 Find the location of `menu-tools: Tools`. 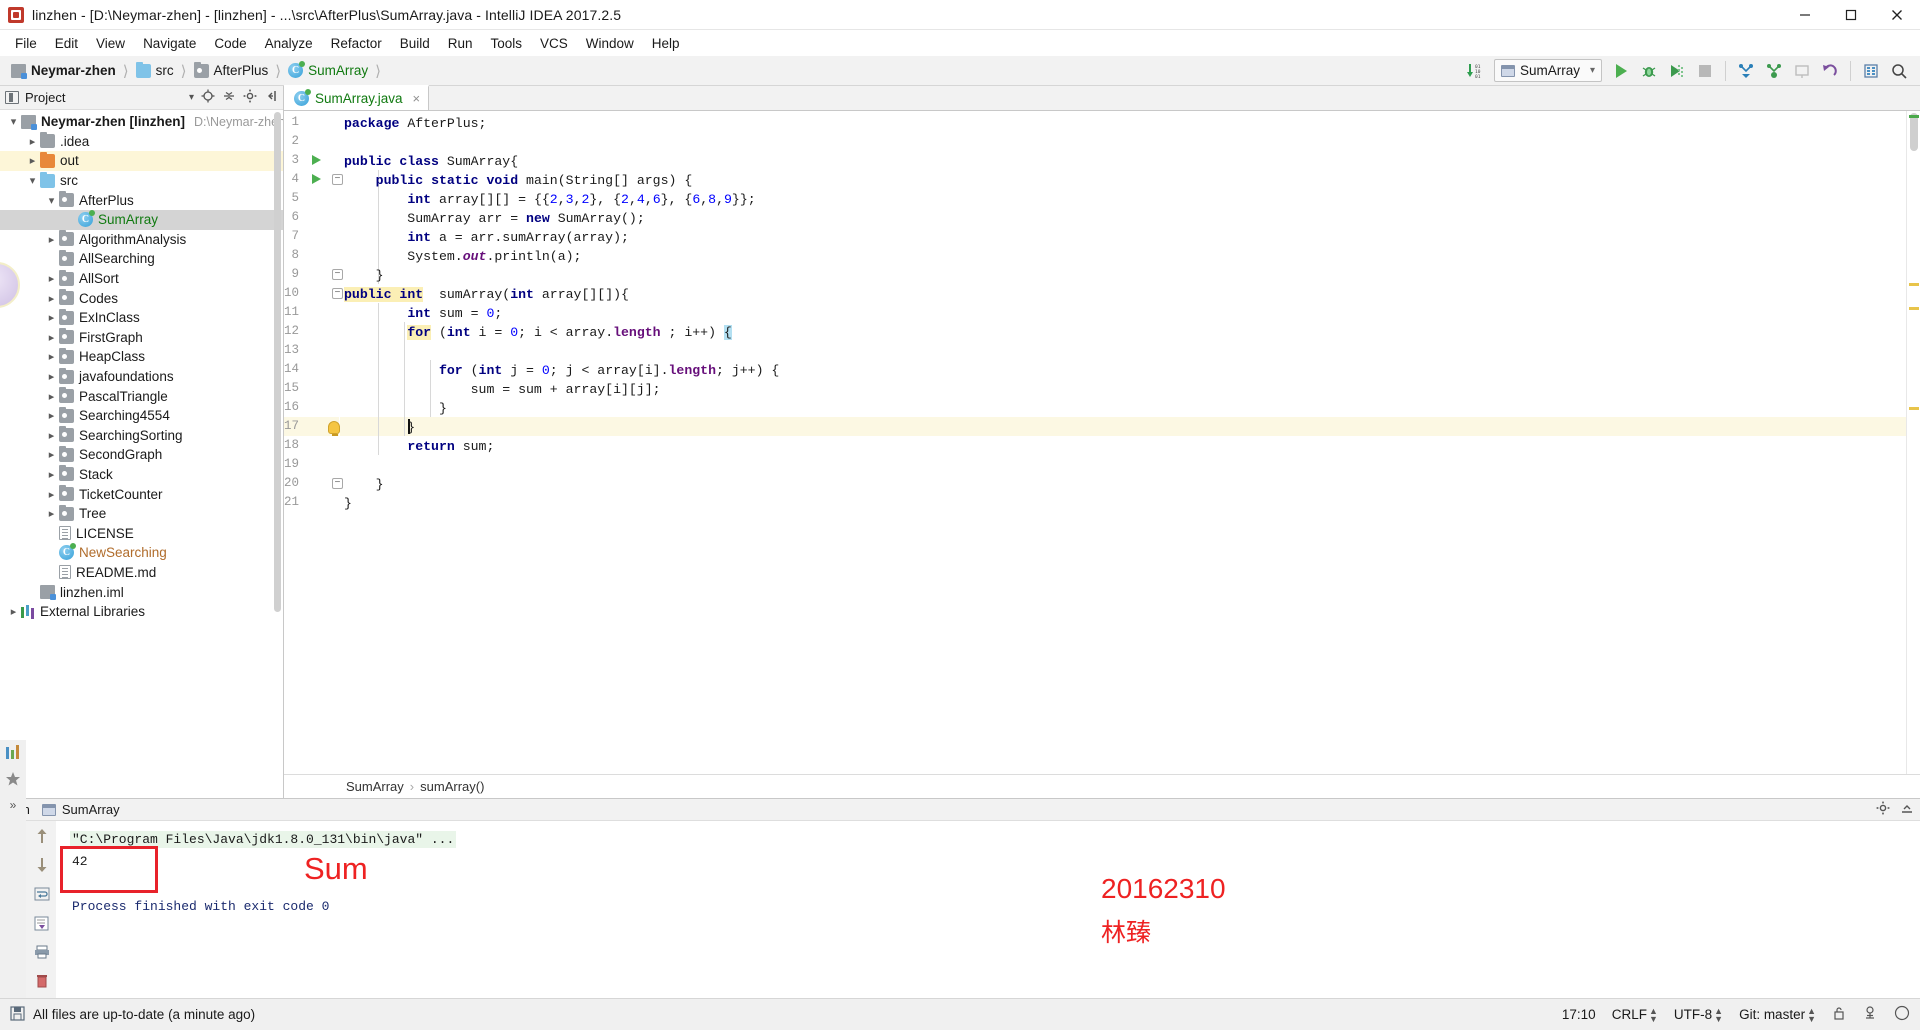

menu-tools: Tools is located at coordinates (507, 43).